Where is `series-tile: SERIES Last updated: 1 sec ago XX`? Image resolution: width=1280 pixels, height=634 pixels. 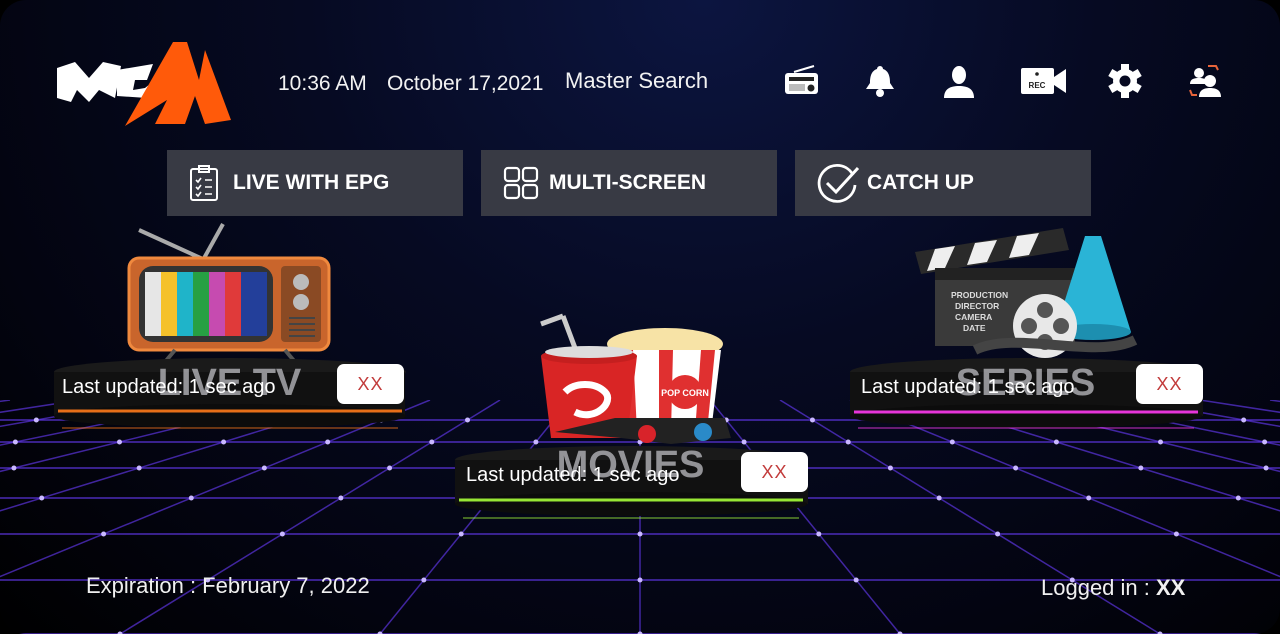
series-tile: SERIES Last updated: 1 sec ago XX is located at coordinates (1025, 394).